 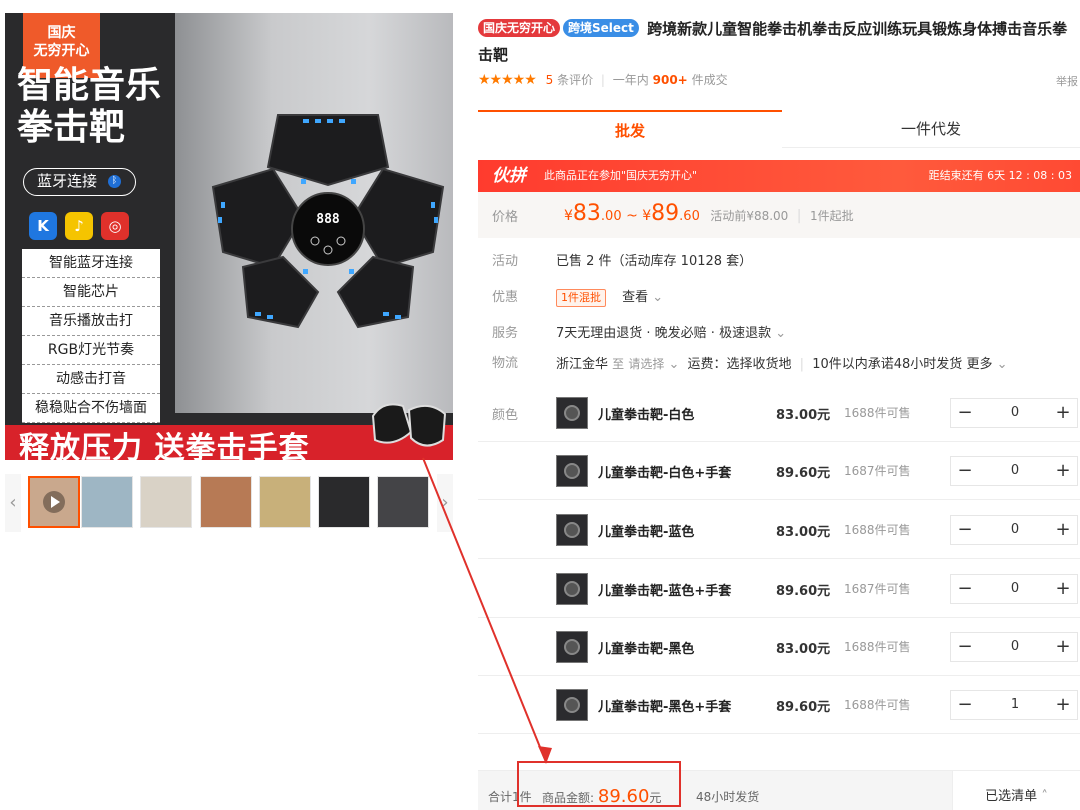 I want to click on promo-text: 此商品正在参加"国庆无穷开心", so click(x=621, y=175).